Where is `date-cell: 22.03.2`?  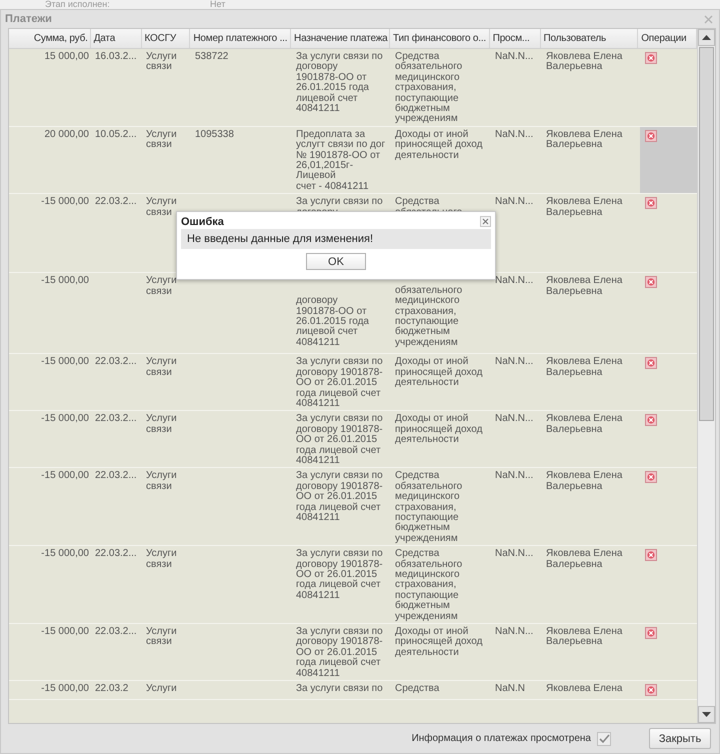 date-cell: 22.03.2 is located at coordinates (111, 688).